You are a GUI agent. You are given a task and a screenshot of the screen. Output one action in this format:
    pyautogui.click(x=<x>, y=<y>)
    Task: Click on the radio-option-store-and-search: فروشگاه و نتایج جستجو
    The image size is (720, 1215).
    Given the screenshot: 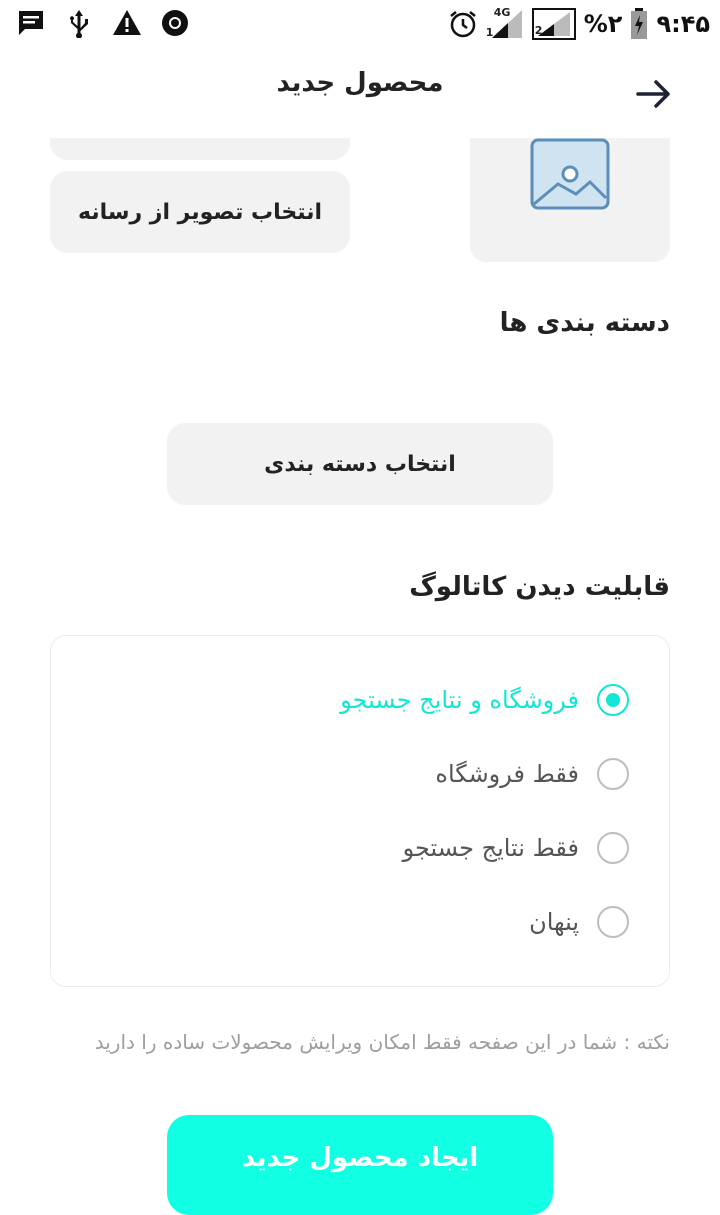 What is the action you would take?
    pyautogui.click(x=484, y=700)
    